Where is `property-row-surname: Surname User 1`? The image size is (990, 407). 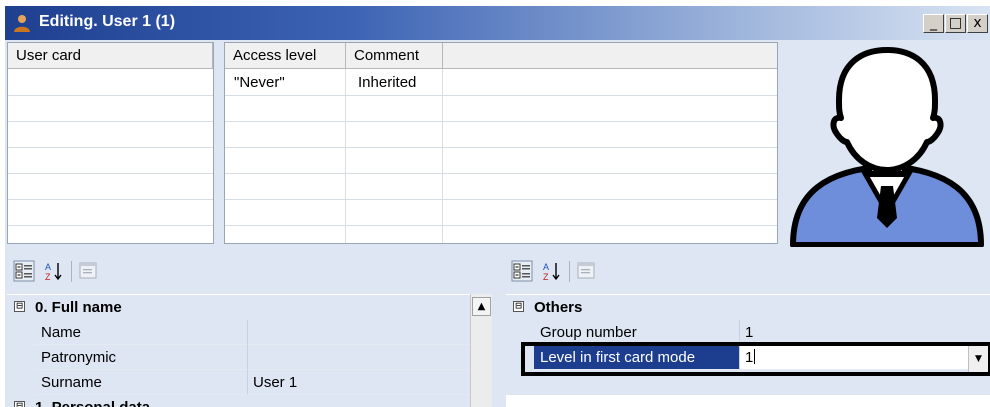
property-row-surname: Surname User 1 is located at coordinates (238, 382).